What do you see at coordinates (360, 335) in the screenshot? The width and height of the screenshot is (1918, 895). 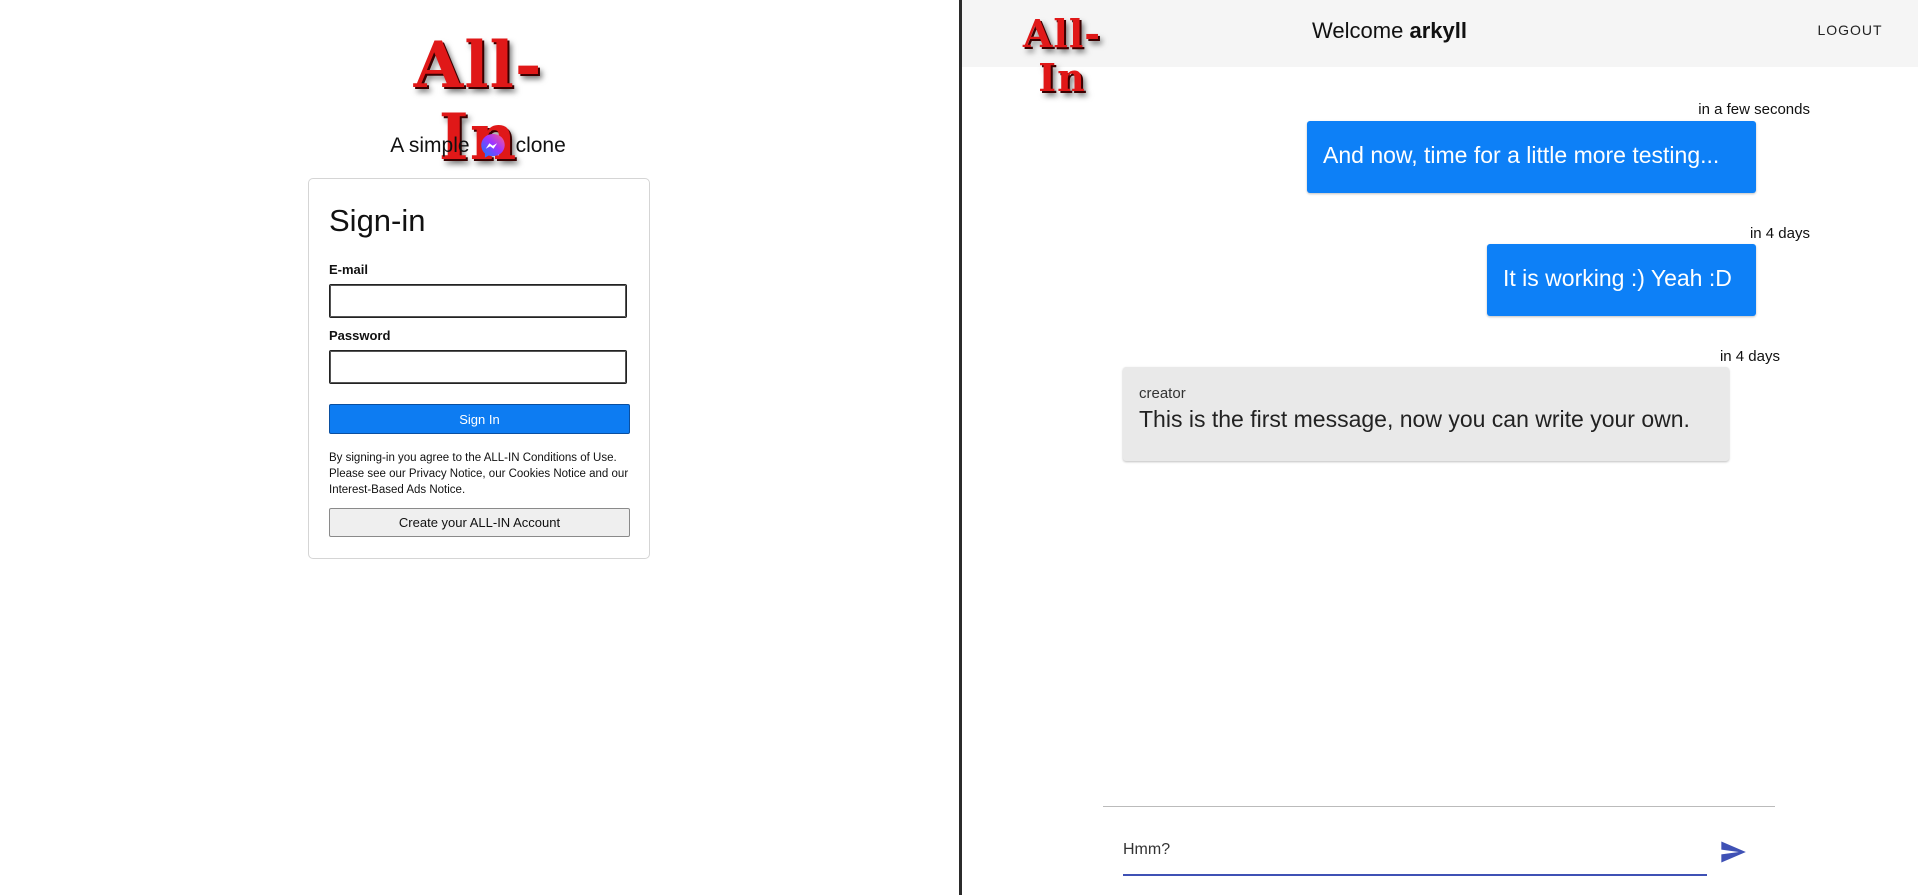 I see `password-label: Password` at bounding box center [360, 335].